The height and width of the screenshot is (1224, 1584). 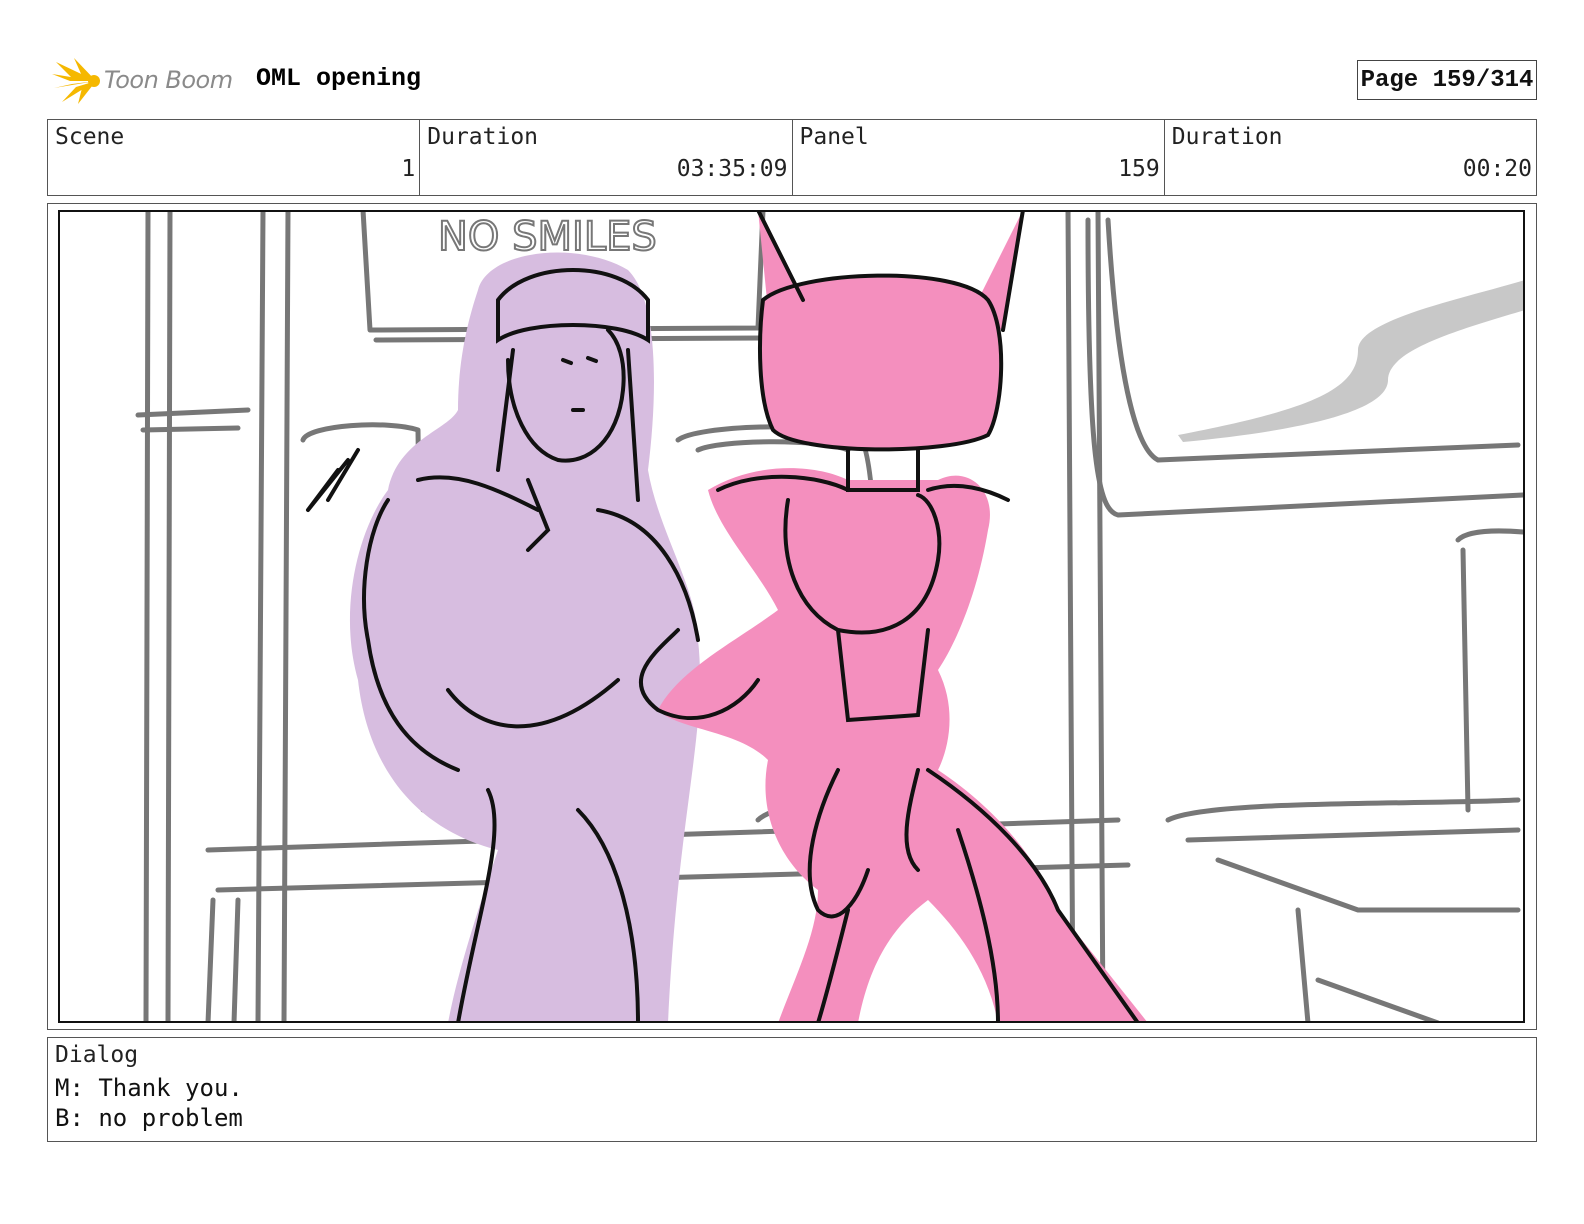 What do you see at coordinates (76, 81) in the screenshot?
I see `starburst-icon` at bounding box center [76, 81].